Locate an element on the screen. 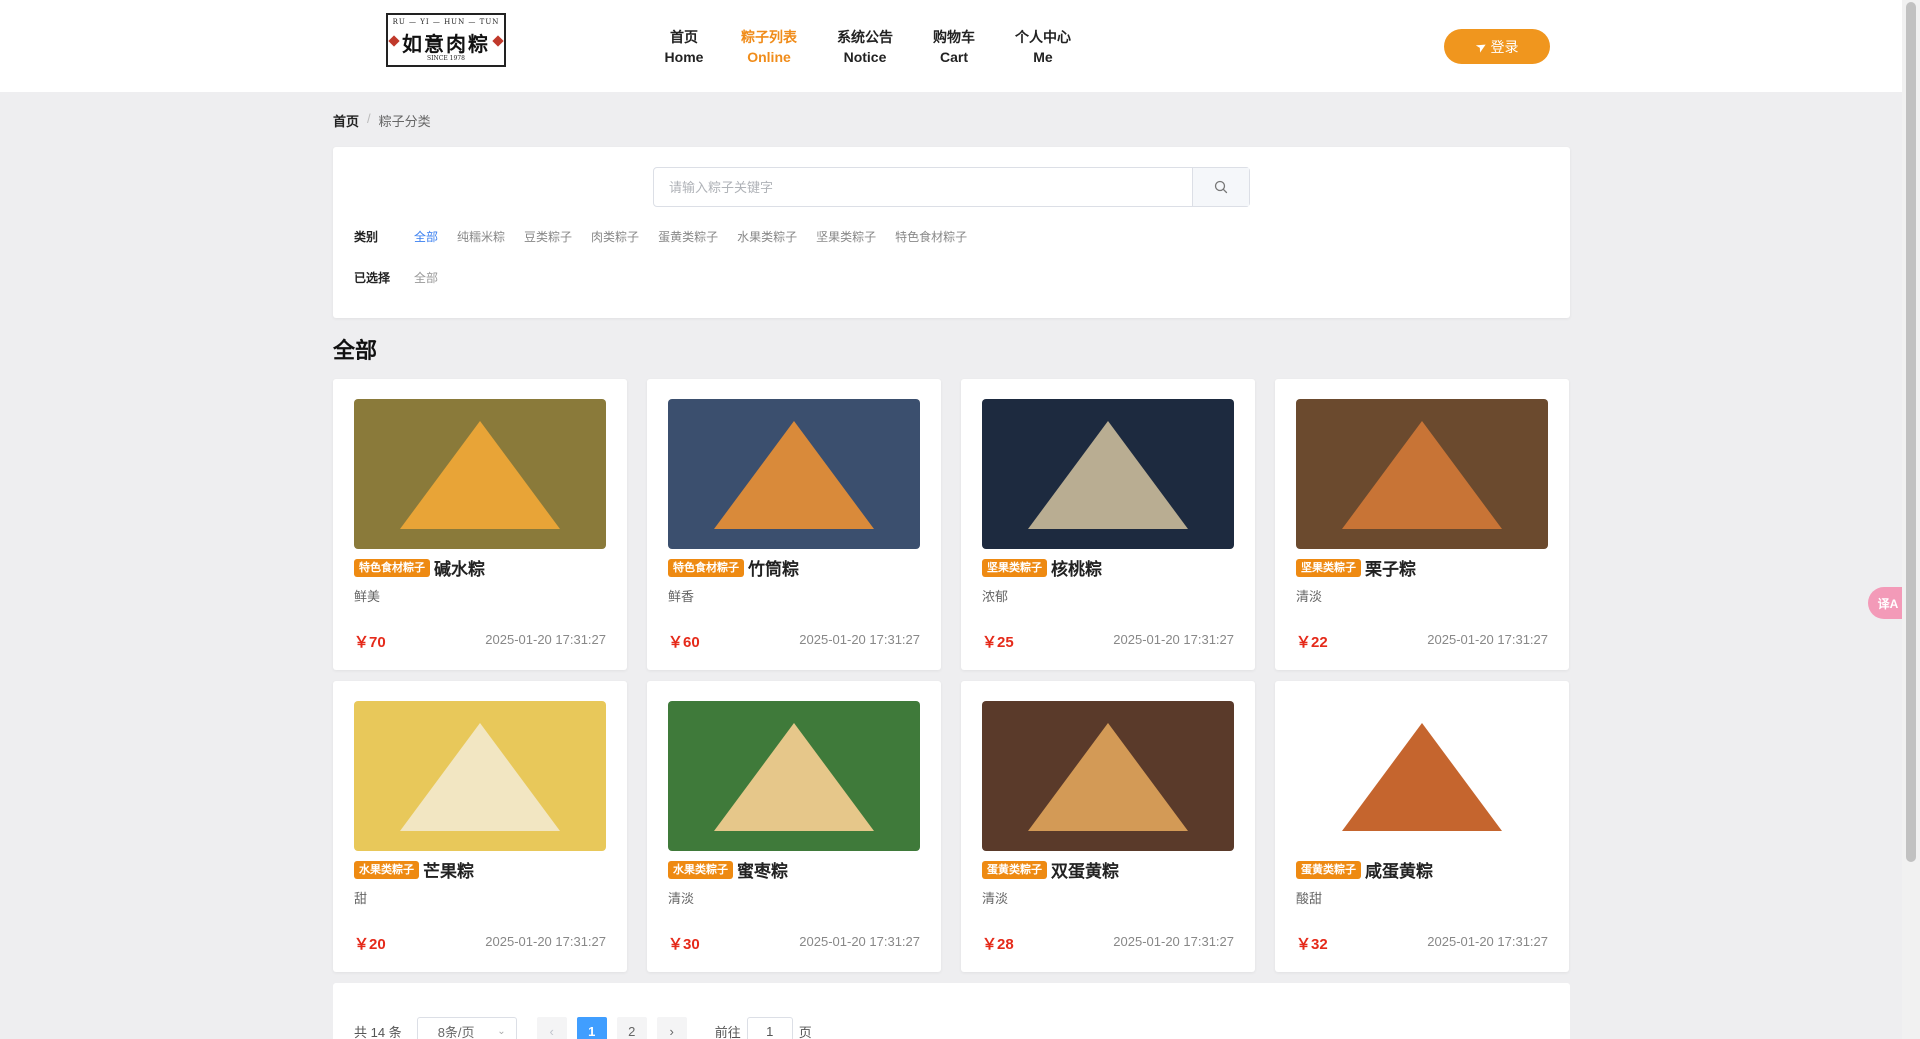 The image size is (1920, 1039). product-name: 咸蛋黄粽 is located at coordinates (1399, 869).